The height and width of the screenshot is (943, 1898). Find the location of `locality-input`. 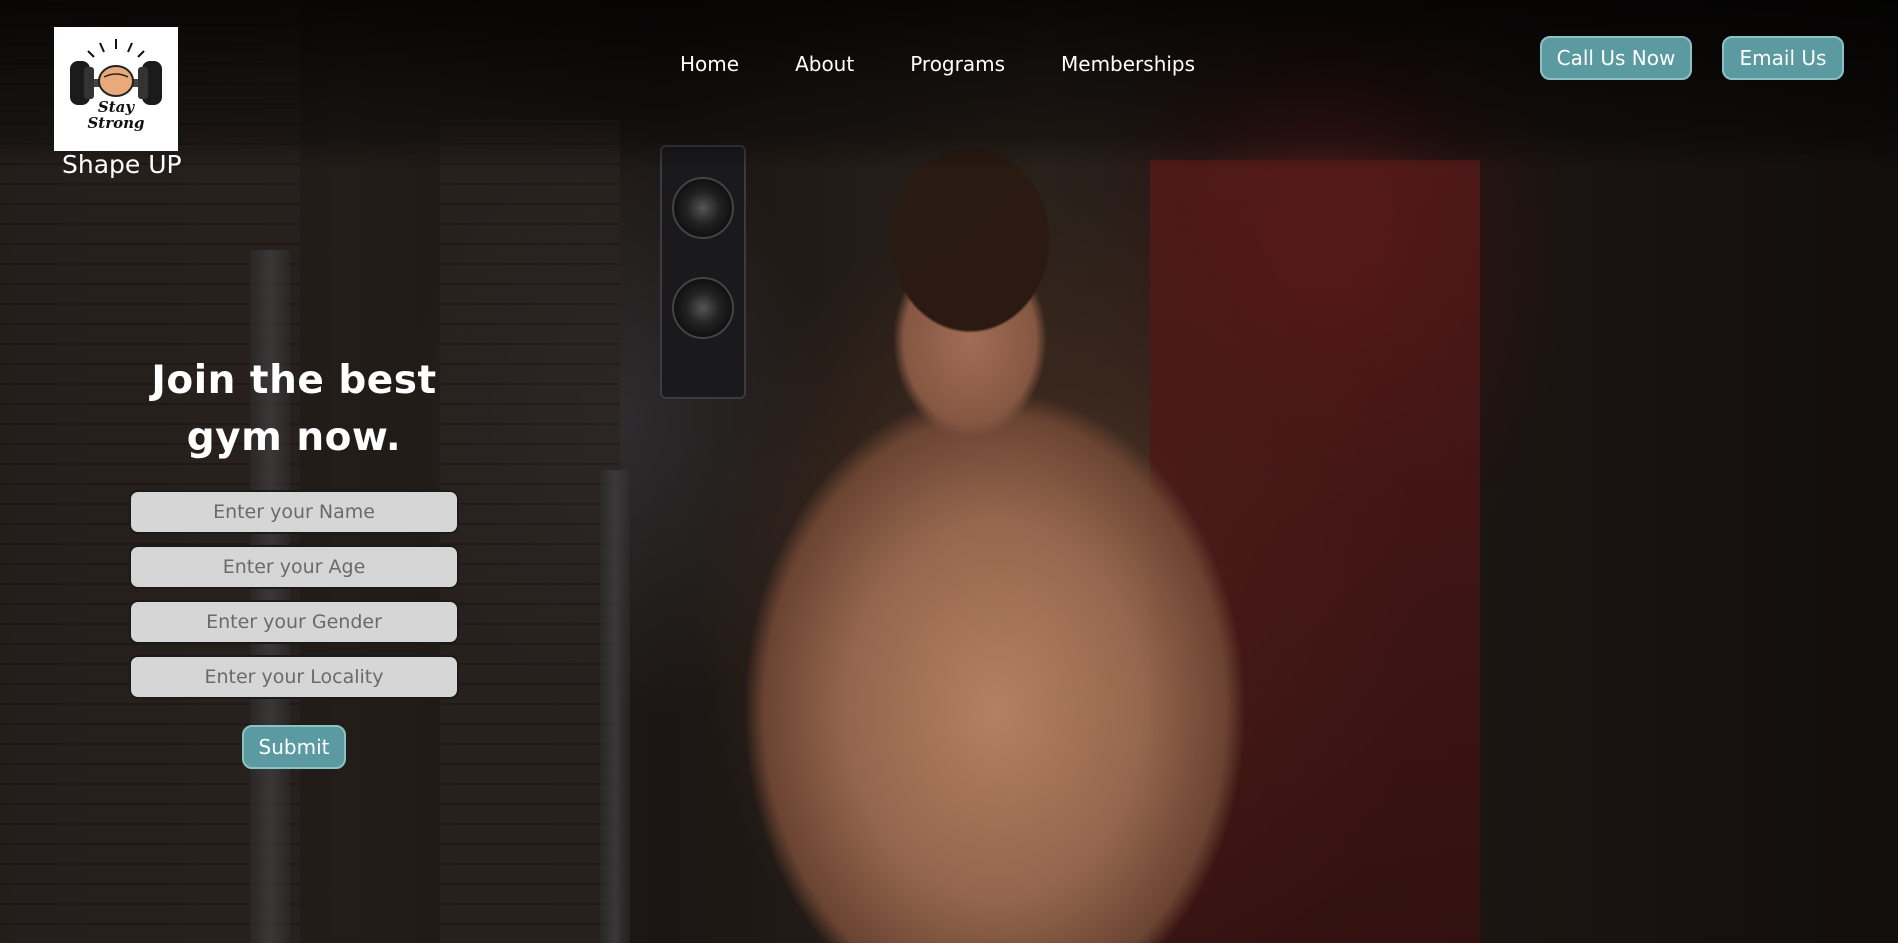

locality-input is located at coordinates (294, 677).